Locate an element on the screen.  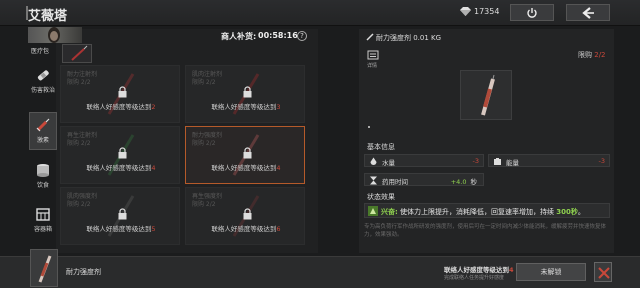
shop-item-card: 肌肉注射剂 限购 2/2 联络人好感度等级达到3 is located at coordinates (245, 94).